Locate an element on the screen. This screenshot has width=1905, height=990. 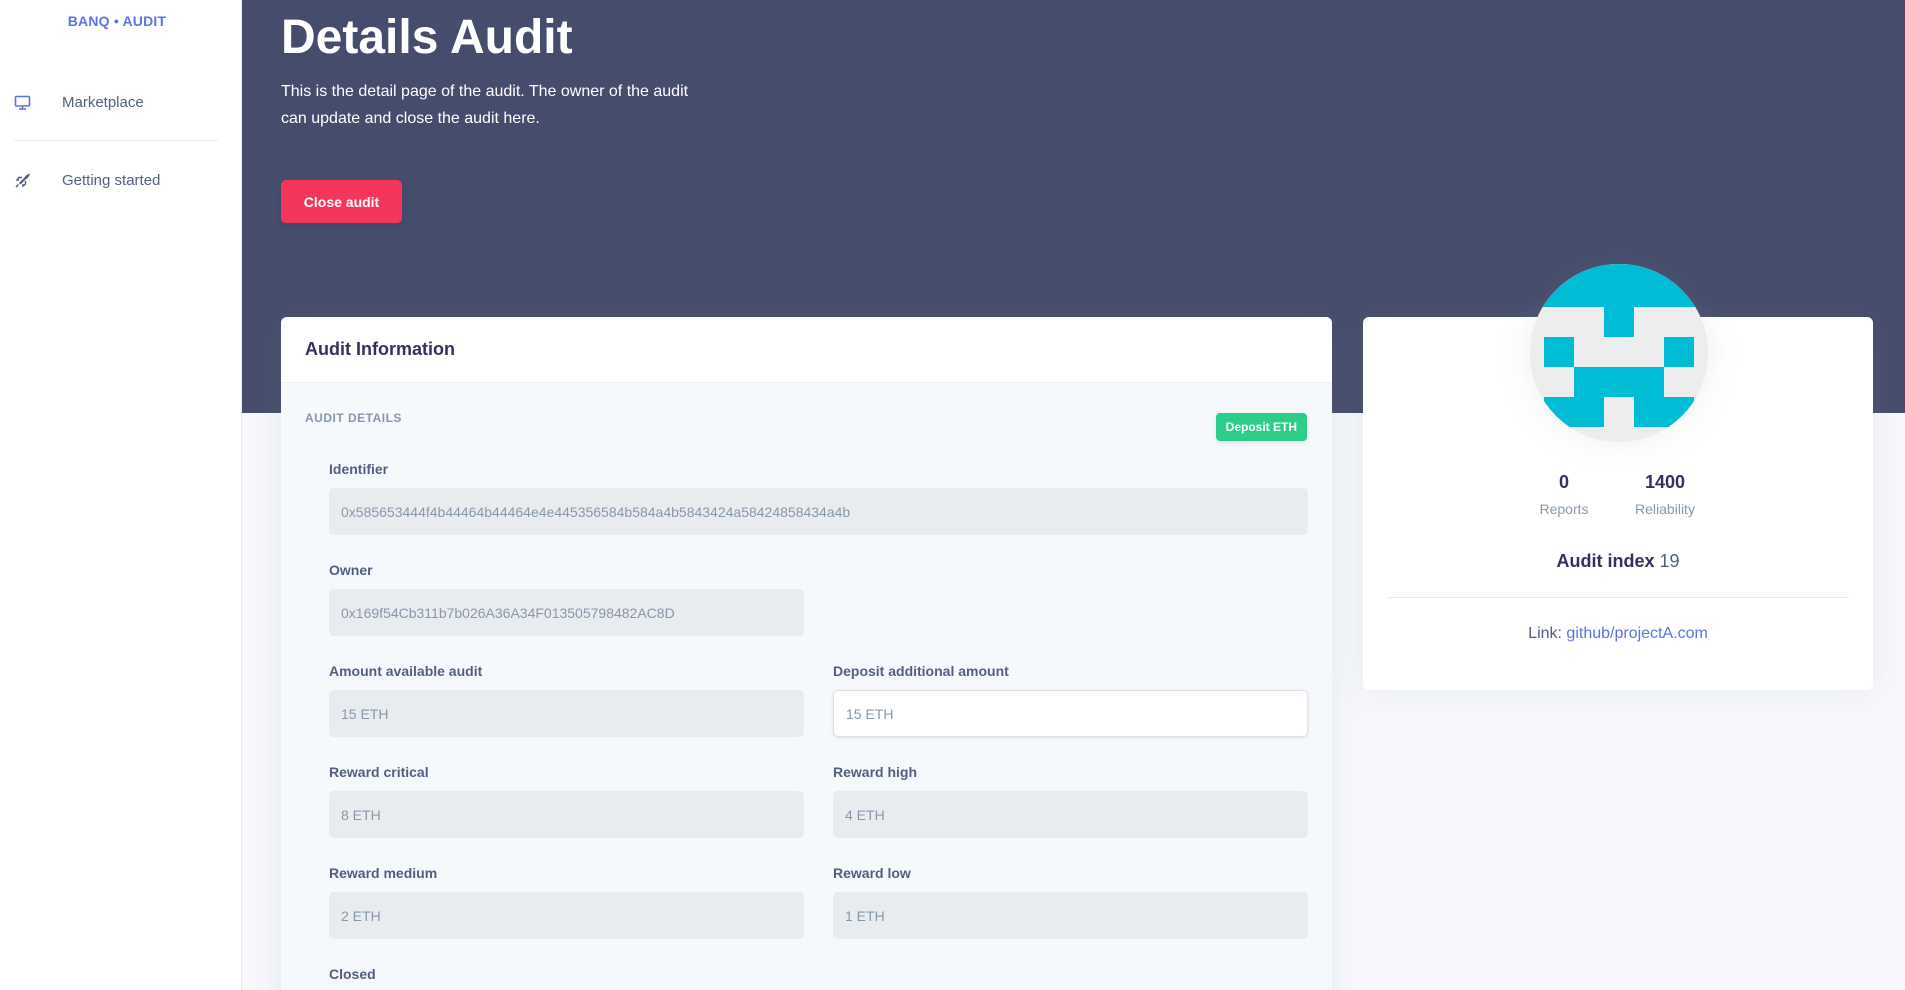
link-label: Link: is located at coordinates (1545, 633).